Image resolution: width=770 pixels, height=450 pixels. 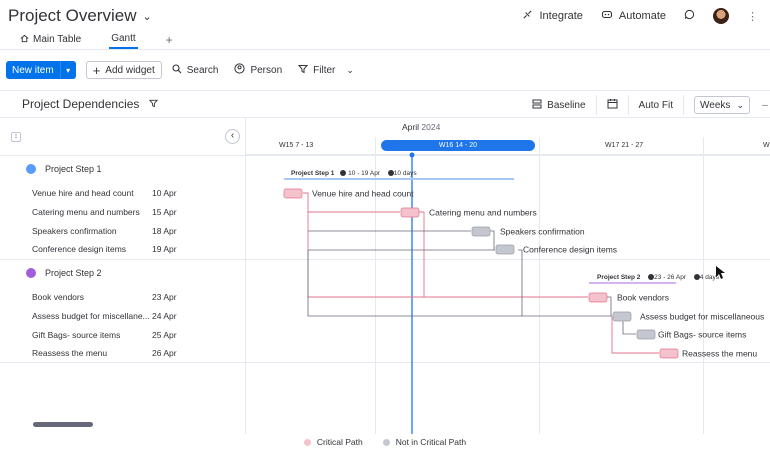 What do you see at coordinates (123, 297) in the screenshot?
I see `list-item: Book vendors 23 Apr` at bounding box center [123, 297].